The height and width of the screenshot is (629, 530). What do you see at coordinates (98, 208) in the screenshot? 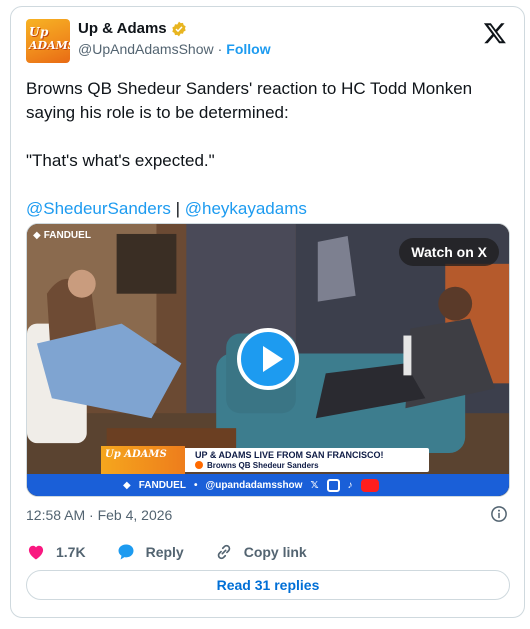
I see `mention-link-shedeur: @ShedeurSanders` at bounding box center [98, 208].